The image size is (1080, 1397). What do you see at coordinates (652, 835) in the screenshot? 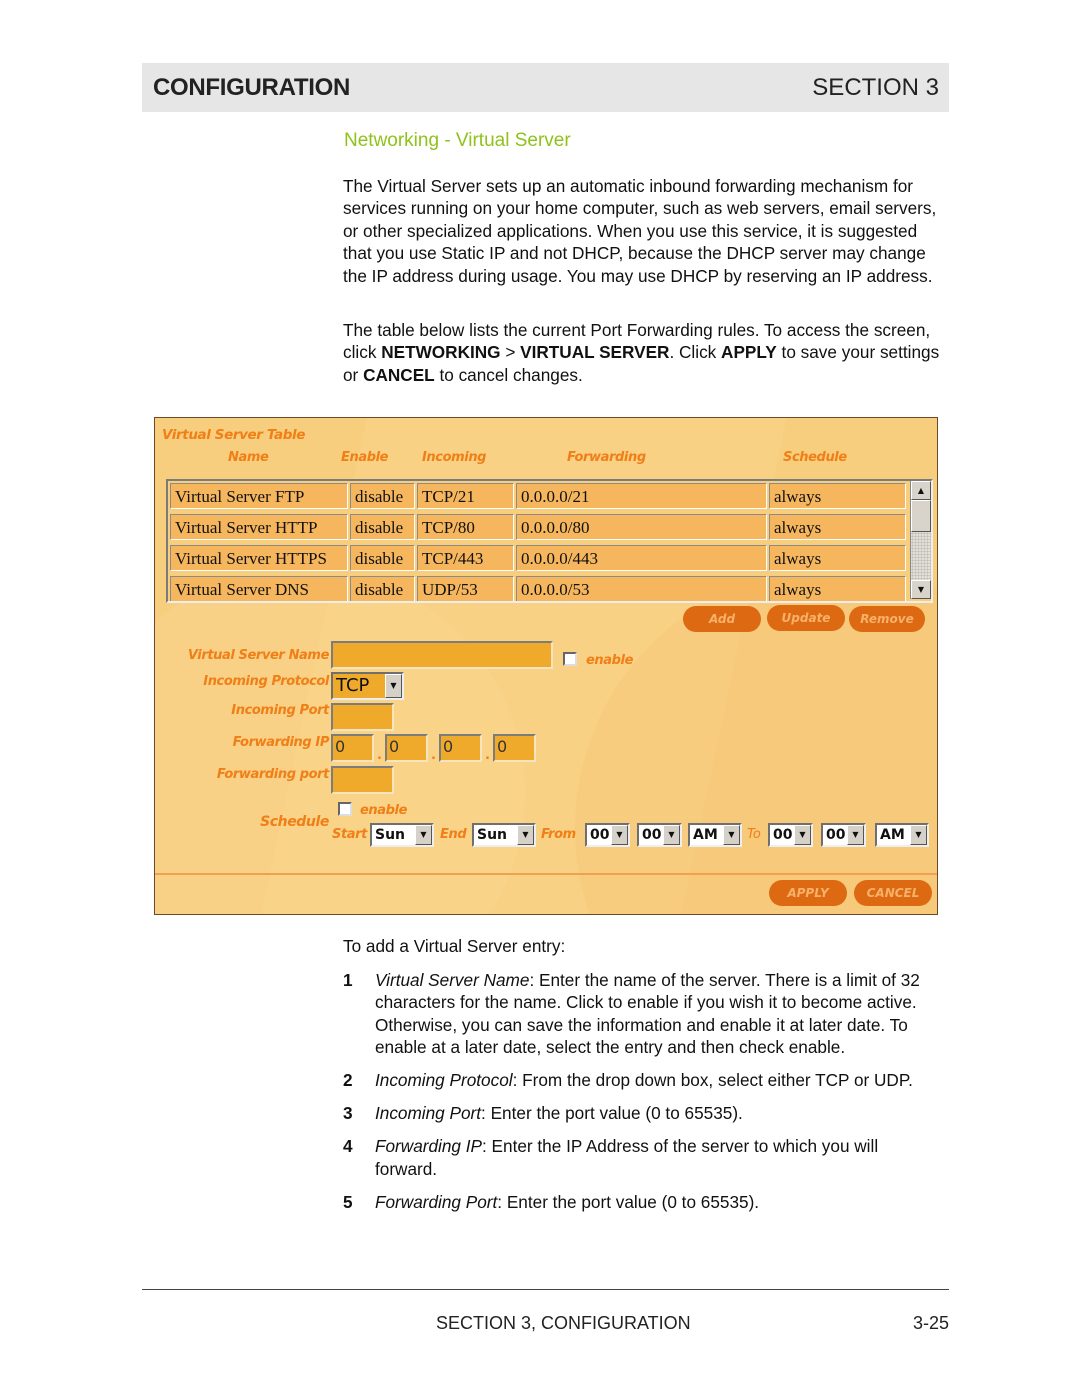
I see `from-minute-value: 00` at bounding box center [652, 835].